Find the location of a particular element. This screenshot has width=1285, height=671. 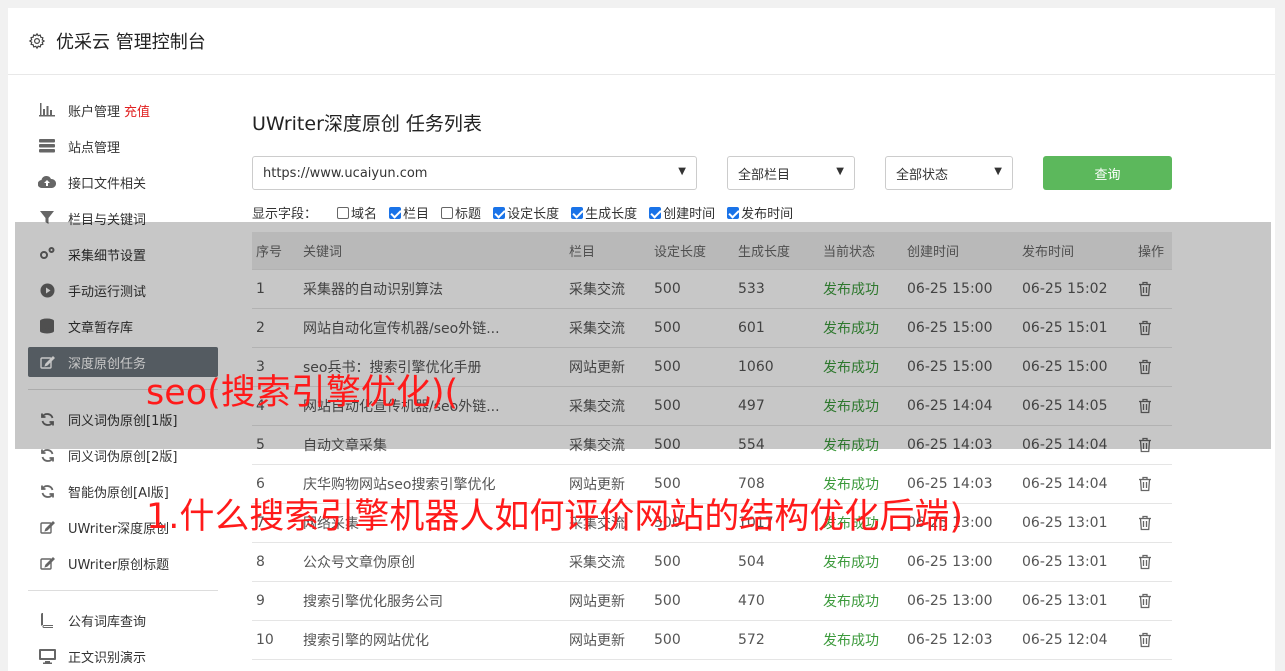

field-checkbox-label: 生成长度 is located at coordinates (611, 214).